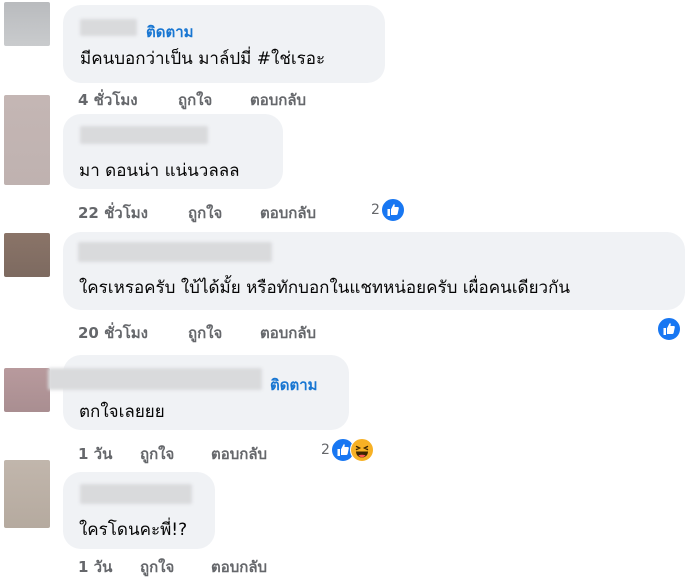 The height and width of the screenshot is (579, 700). What do you see at coordinates (228, 98) in the screenshot?
I see `comment-actions: 4 ชั่วโมง ถูกใจ ตอบกลับ` at bounding box center [228, 98].